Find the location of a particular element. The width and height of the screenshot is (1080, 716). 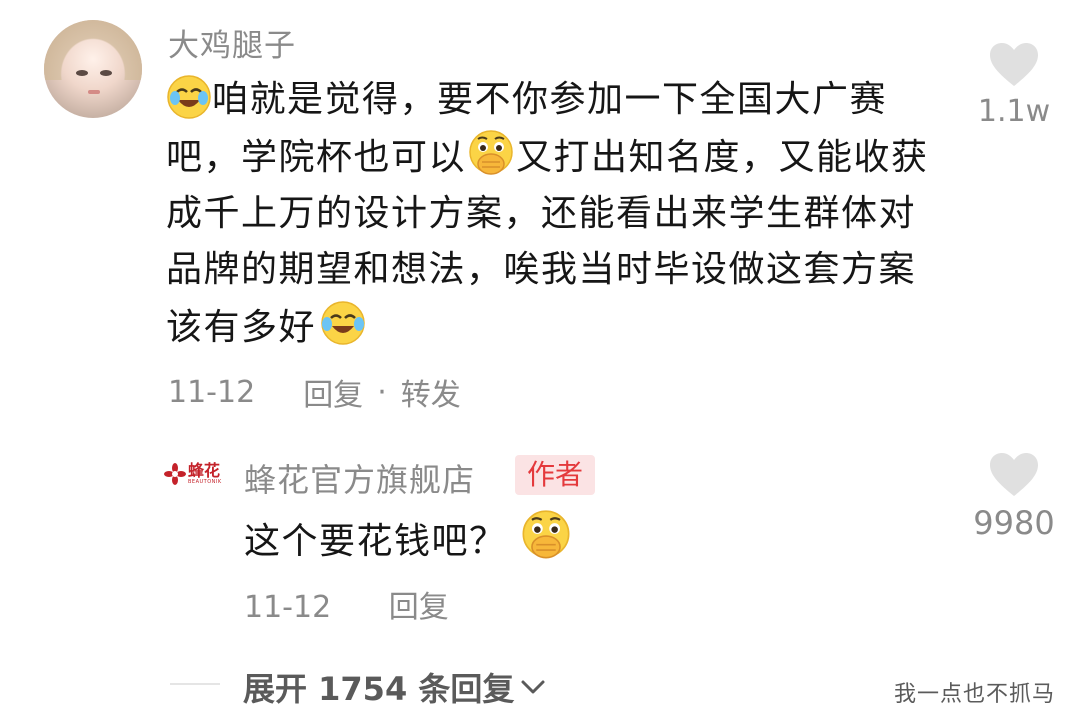

flower-logo-icon is located at coordinates (175, 474).